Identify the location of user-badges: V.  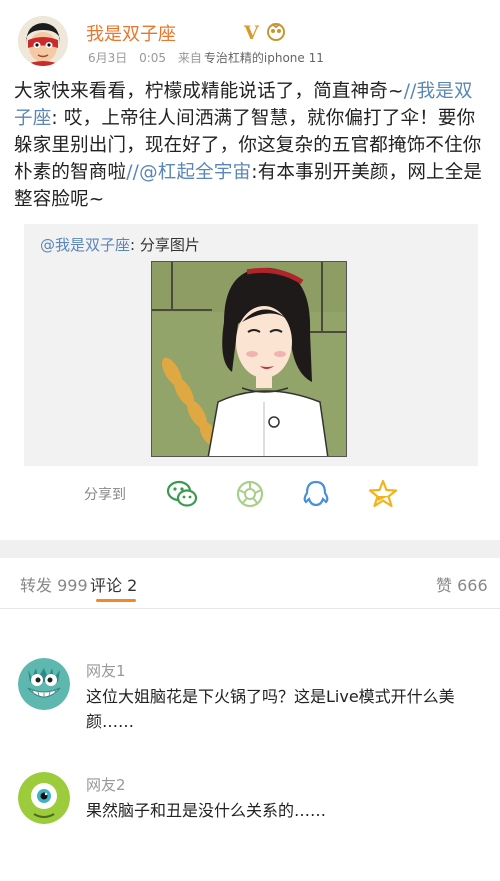
(265, 33).